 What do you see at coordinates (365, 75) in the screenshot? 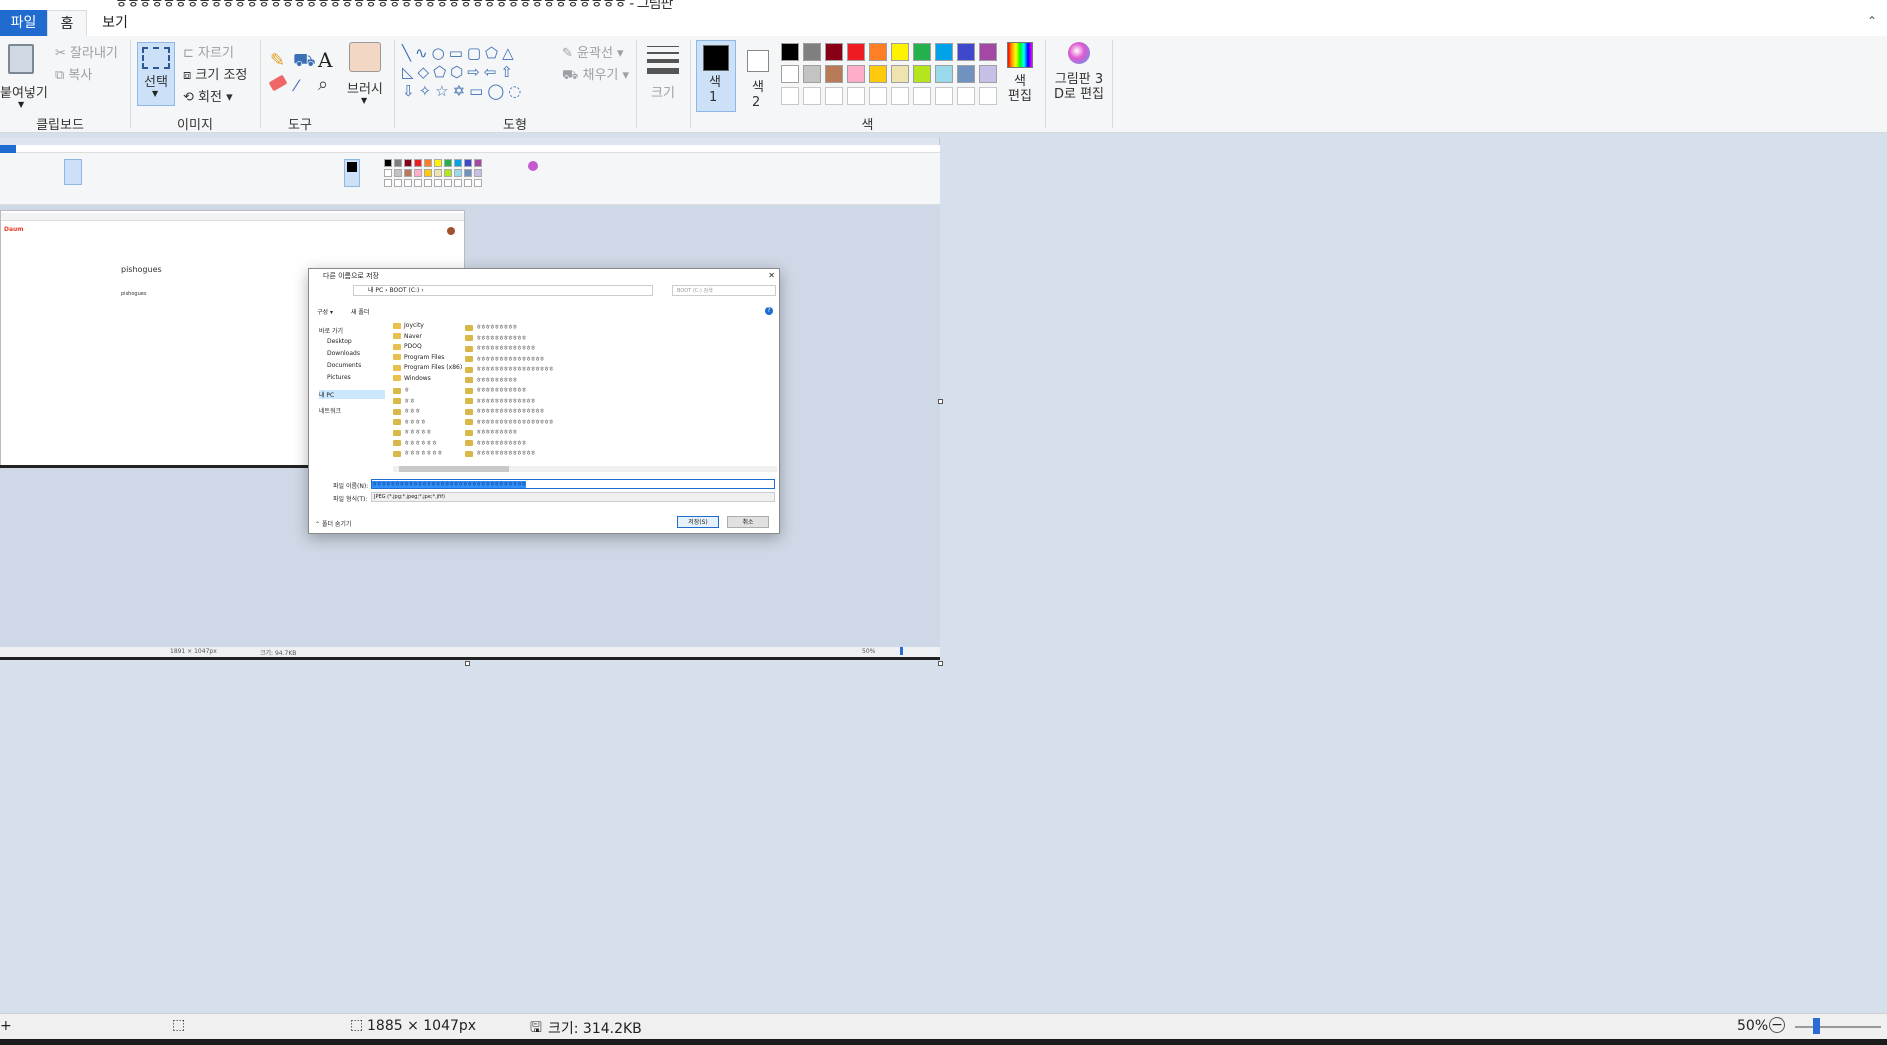
I see `brushes-button: 브러시 ▼` at bounding box center [365, 75].